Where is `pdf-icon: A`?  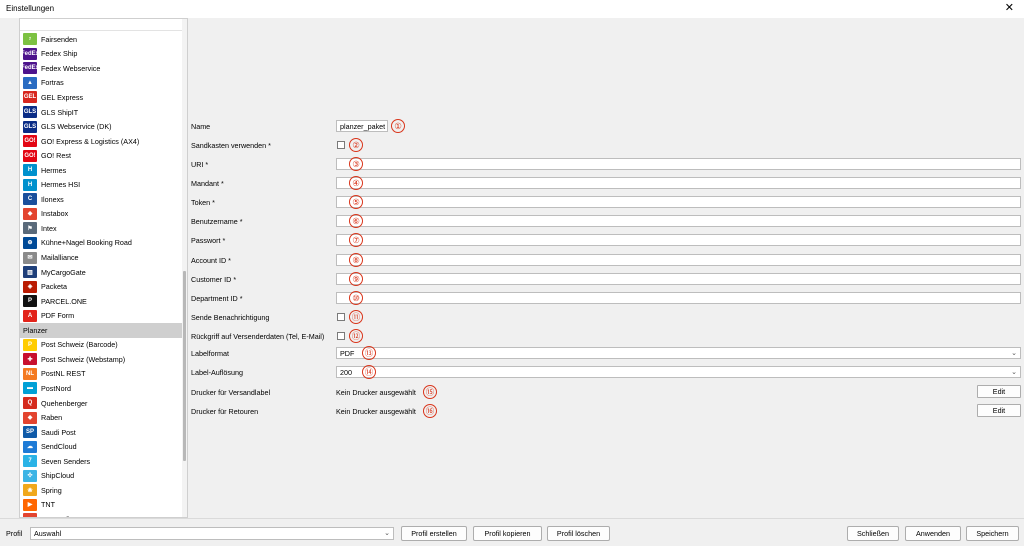
pdf-icon: A is located at coordinates (30, 315).